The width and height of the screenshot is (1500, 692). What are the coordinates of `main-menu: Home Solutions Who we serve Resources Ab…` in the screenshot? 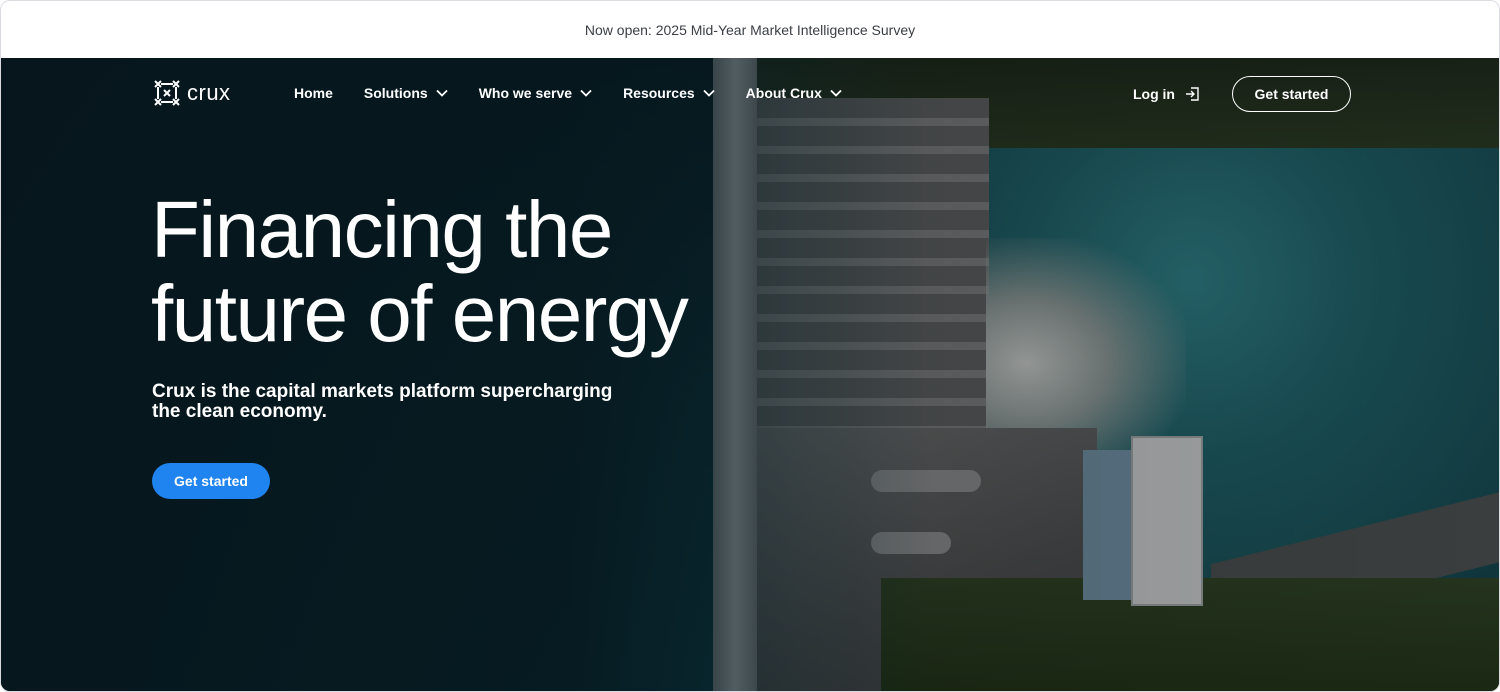 It's located at (583, 93).